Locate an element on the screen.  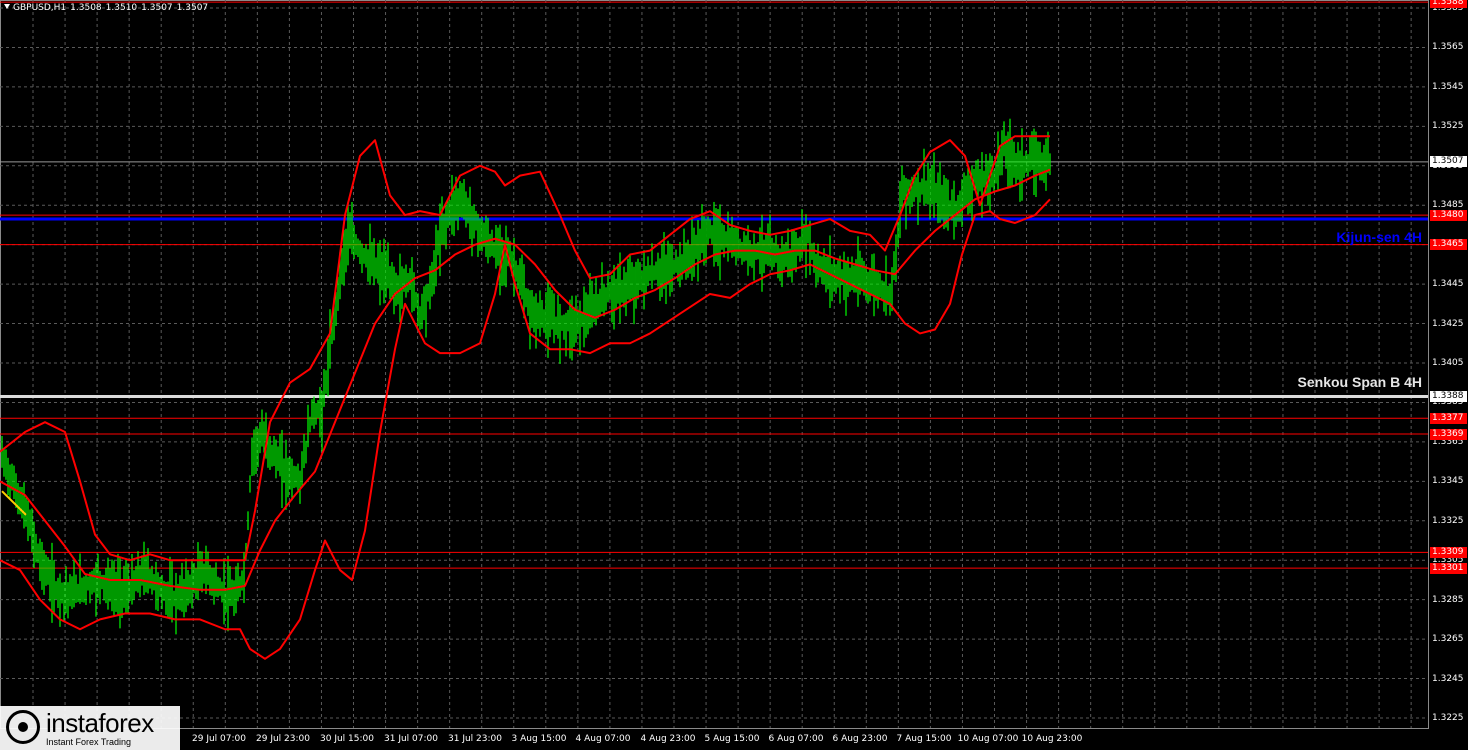
chevron-down-icon is located at coordinates (7, 6).